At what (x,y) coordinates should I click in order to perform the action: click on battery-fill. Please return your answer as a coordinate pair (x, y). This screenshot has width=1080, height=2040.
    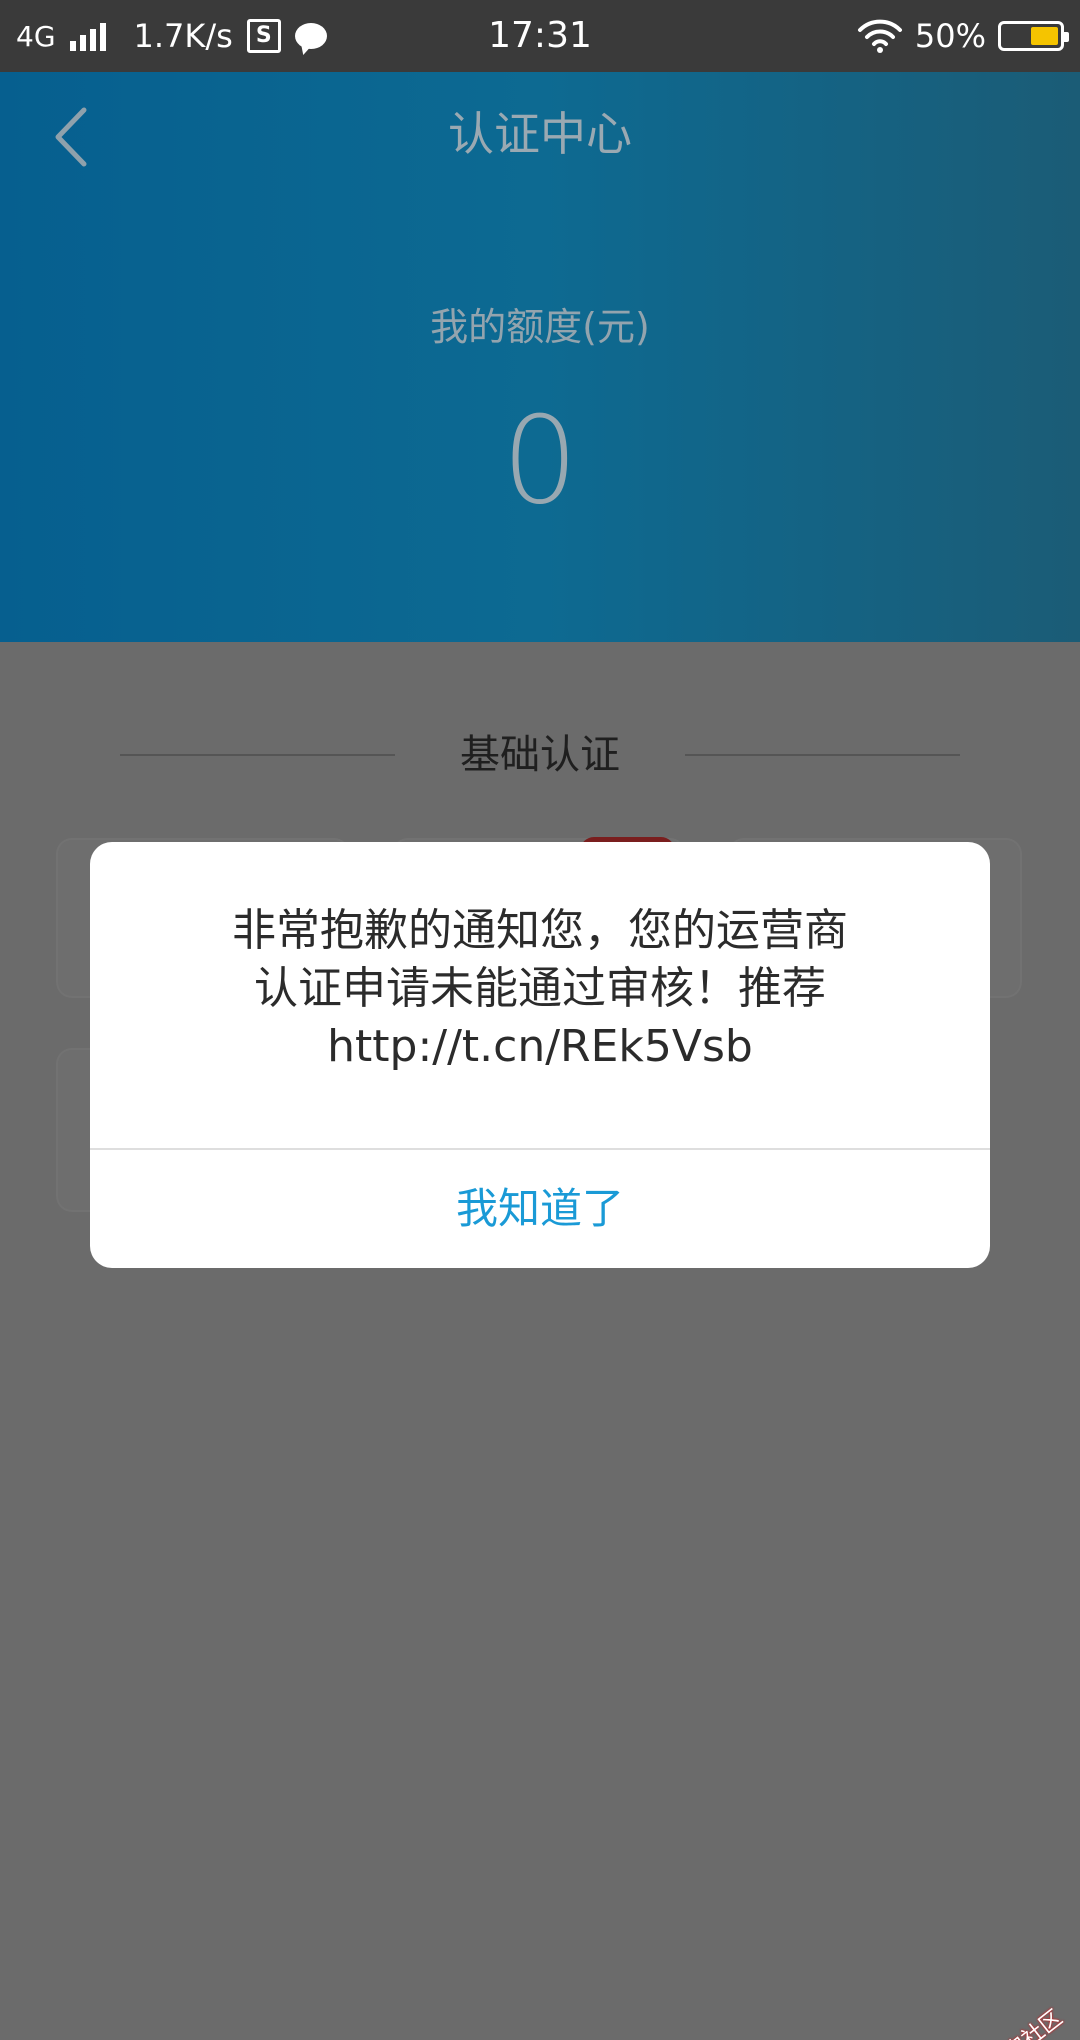
    Looking at the image, I should click on (1044, 36).